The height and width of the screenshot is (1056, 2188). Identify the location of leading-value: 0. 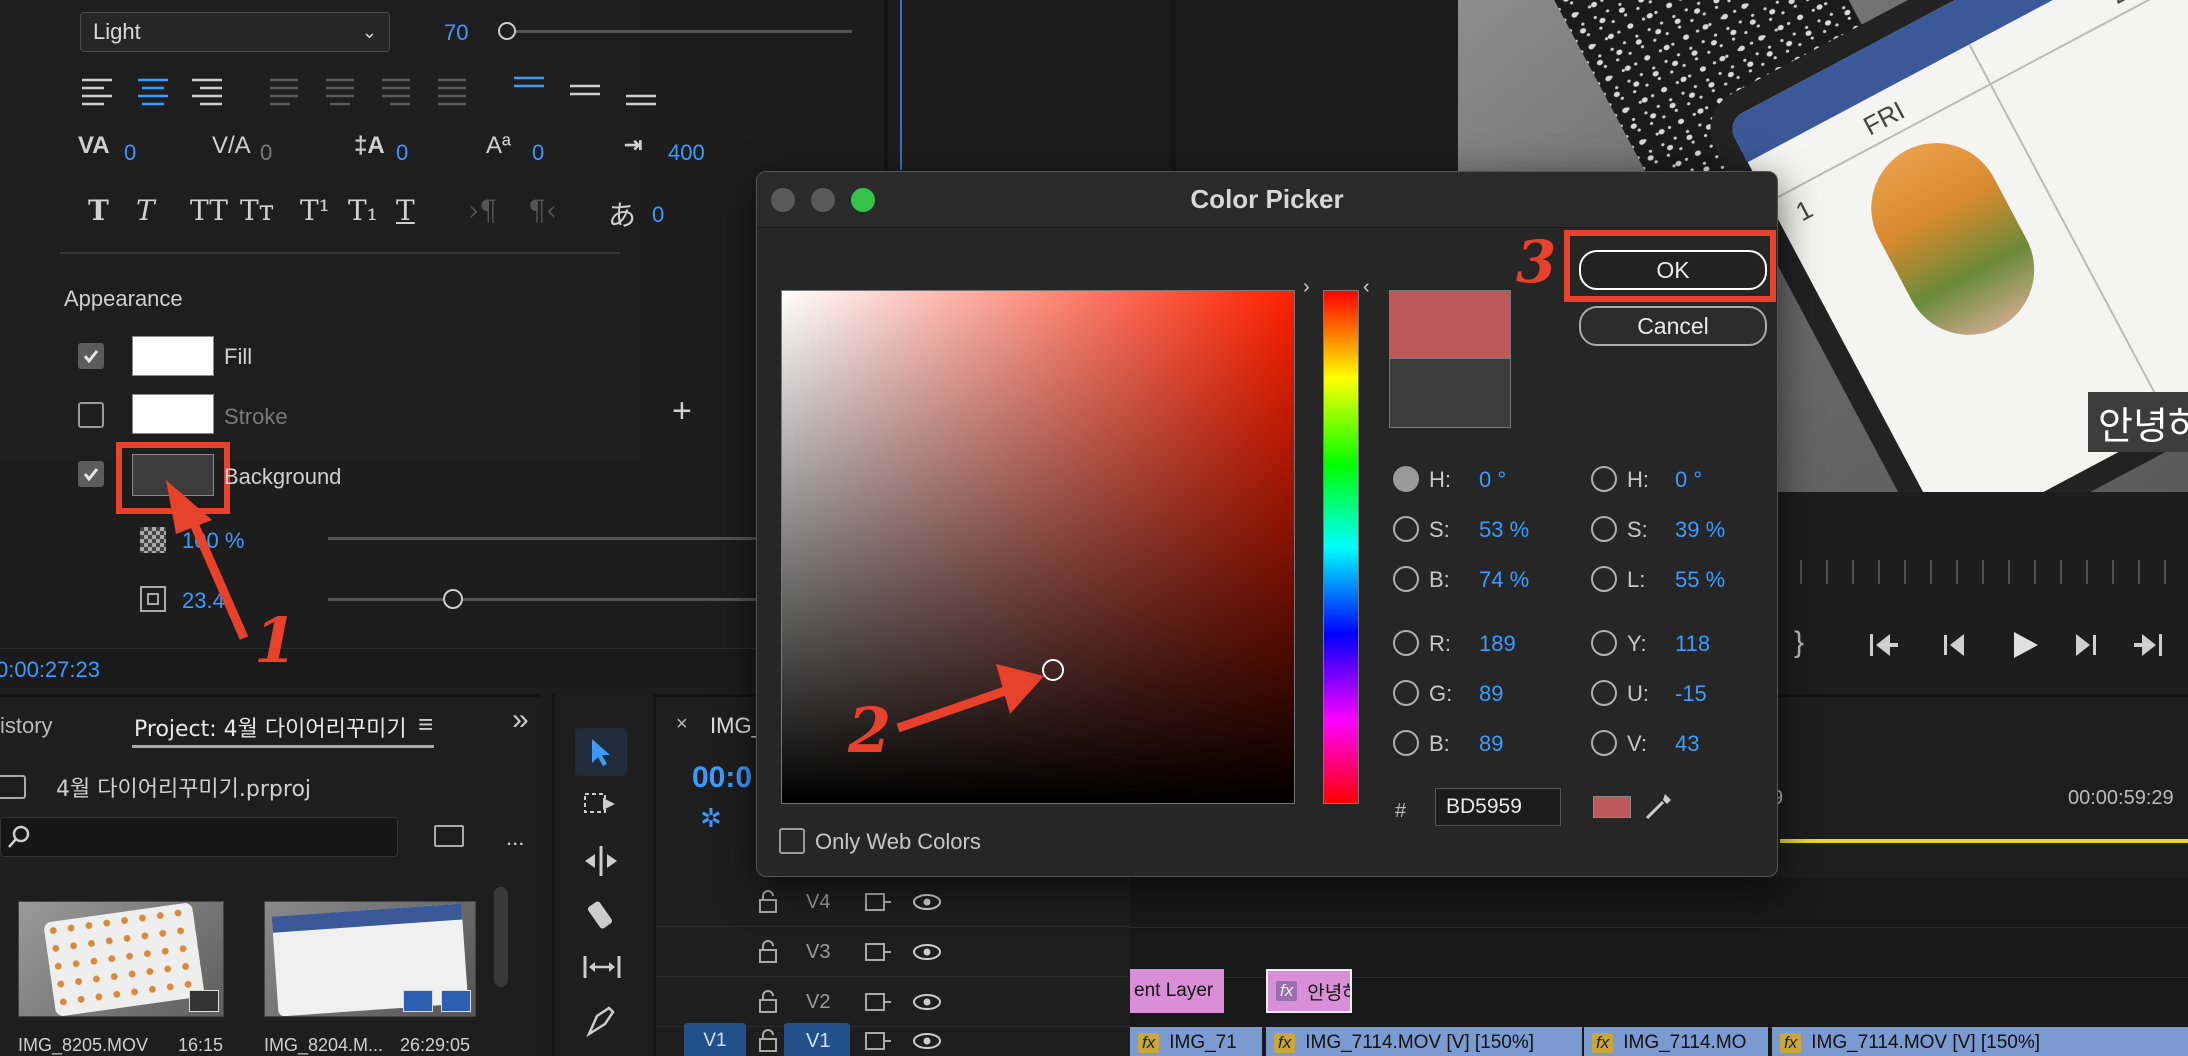
(402, 153).